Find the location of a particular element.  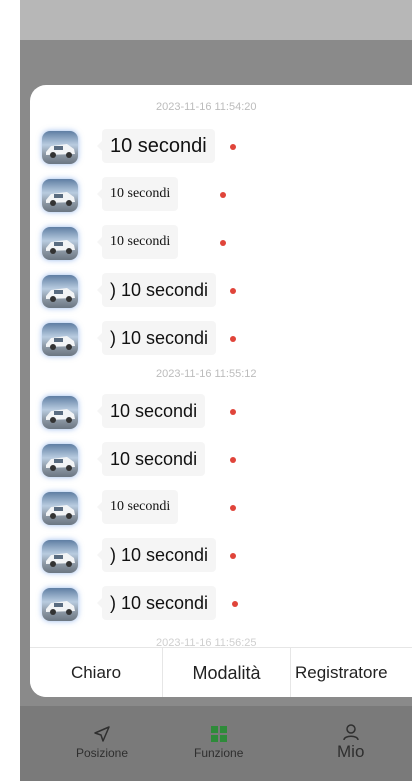

top-bar is located at coordinates (216, 20).